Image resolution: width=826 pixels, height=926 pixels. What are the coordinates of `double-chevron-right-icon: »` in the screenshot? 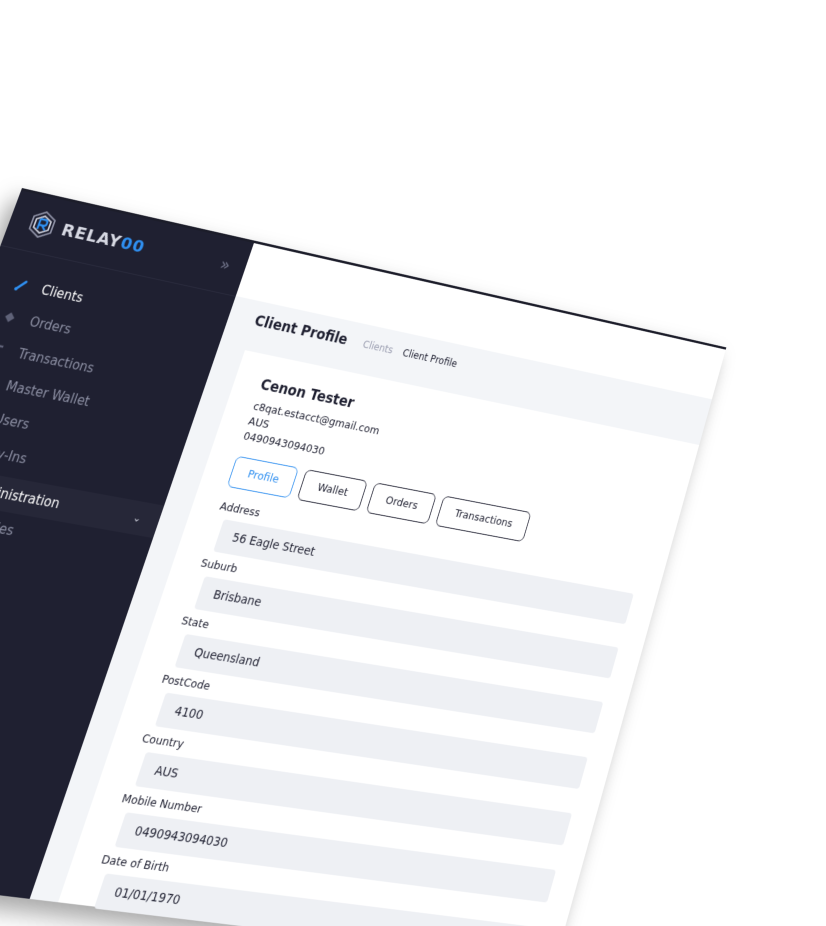 It's located at (225, 264).